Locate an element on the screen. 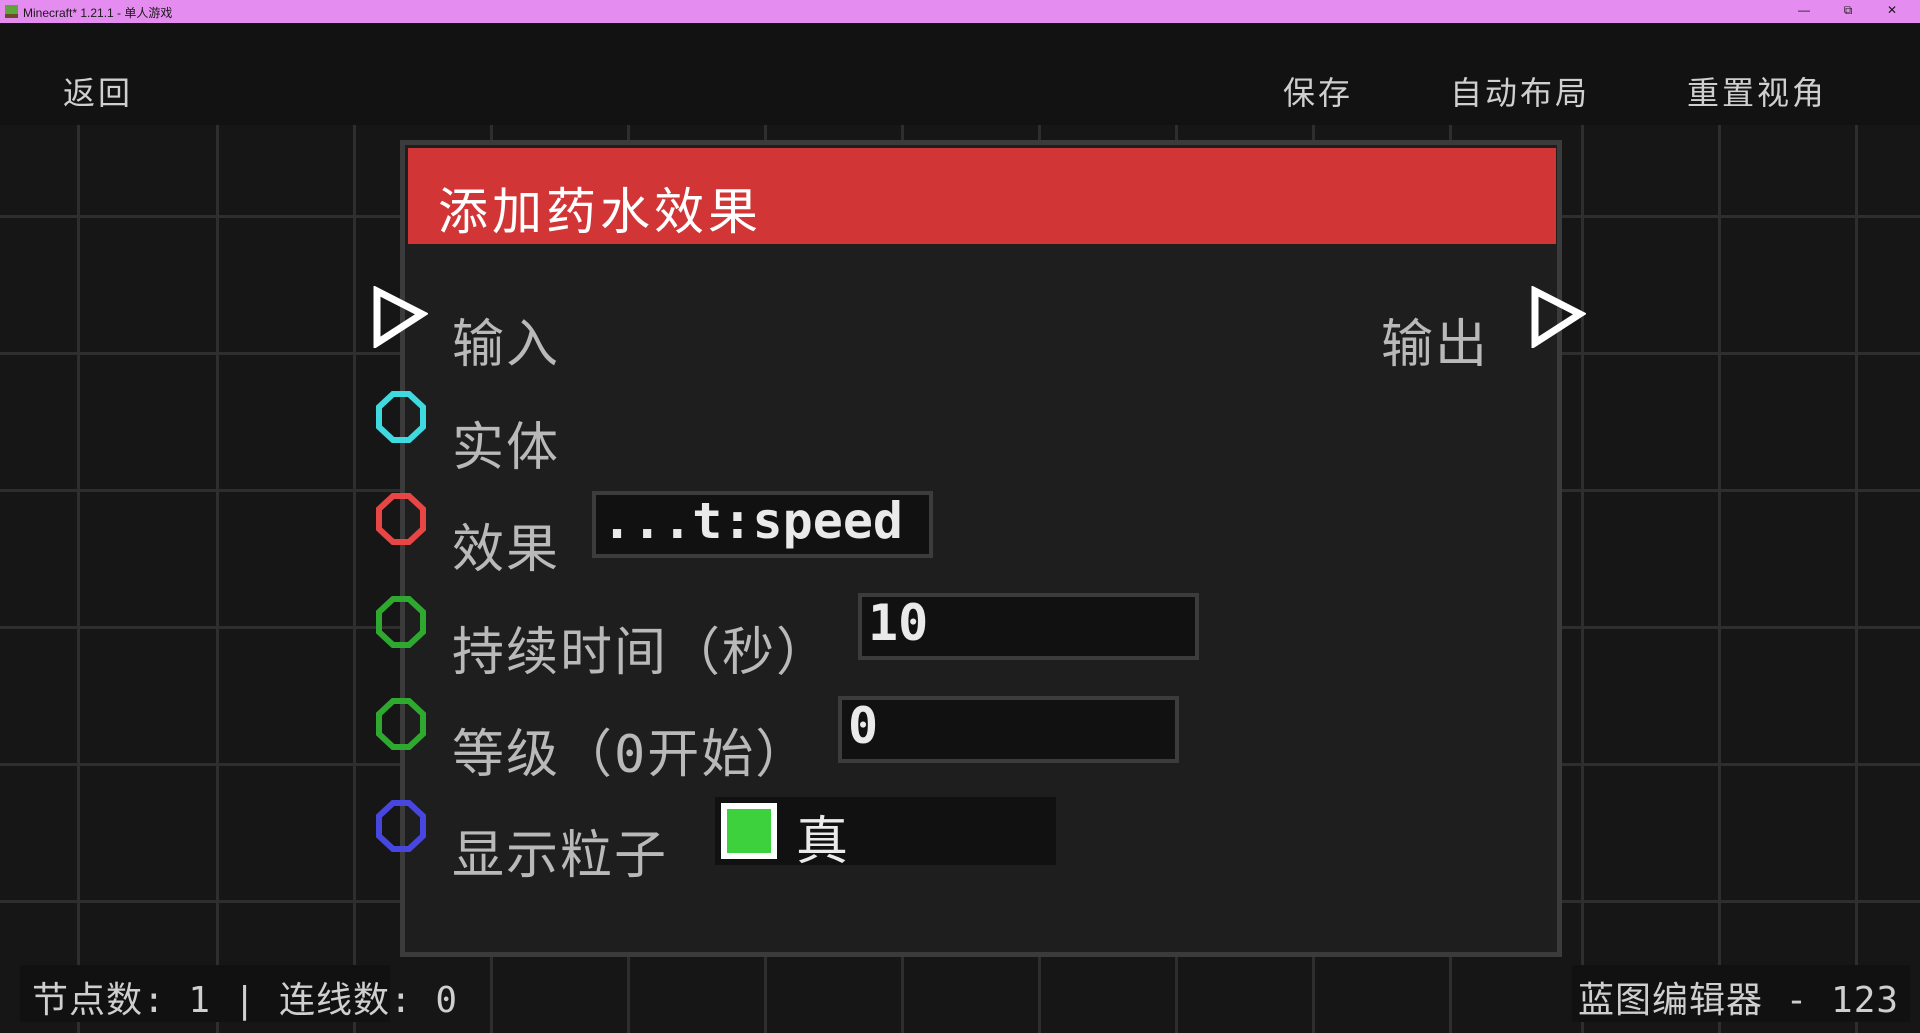  checkbox-fill is located at coordinates (749, 831).